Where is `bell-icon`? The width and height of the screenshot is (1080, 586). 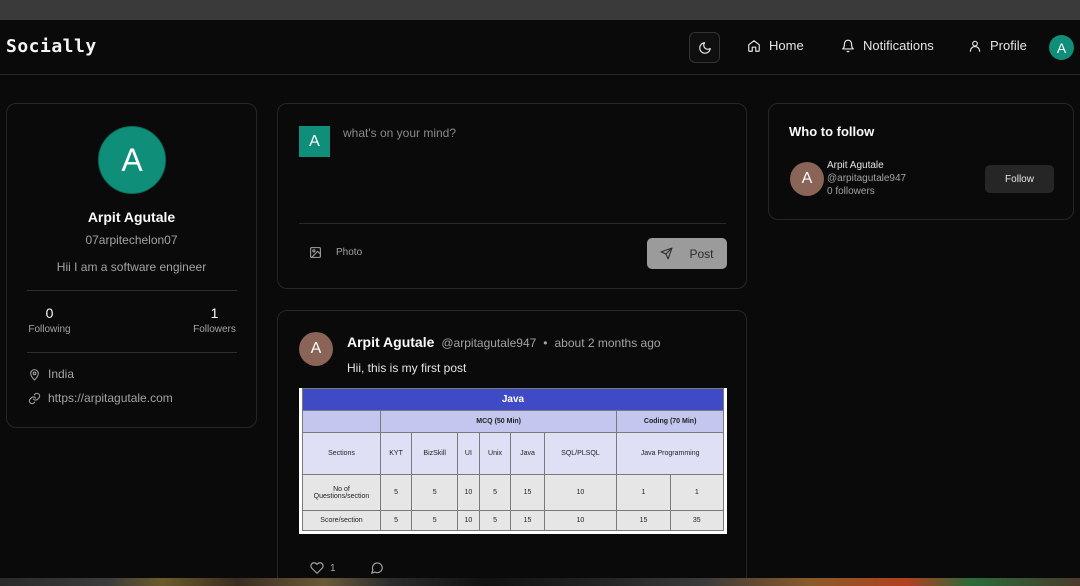 bell-icon is located at coordinates (848, 46).